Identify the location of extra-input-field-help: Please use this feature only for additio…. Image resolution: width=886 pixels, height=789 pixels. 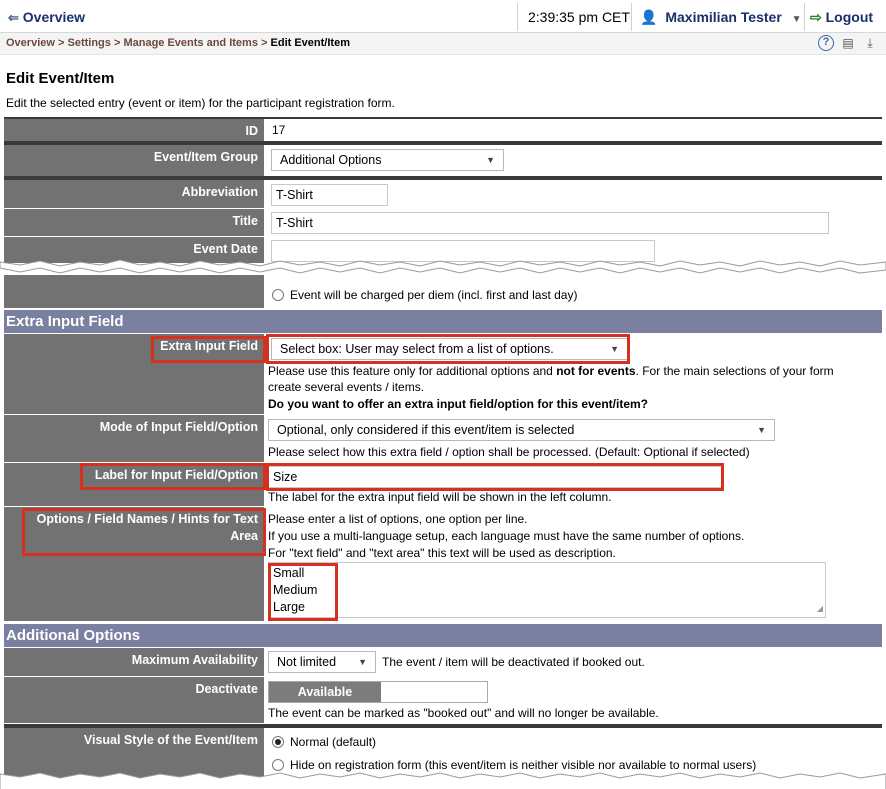
(568, 379).